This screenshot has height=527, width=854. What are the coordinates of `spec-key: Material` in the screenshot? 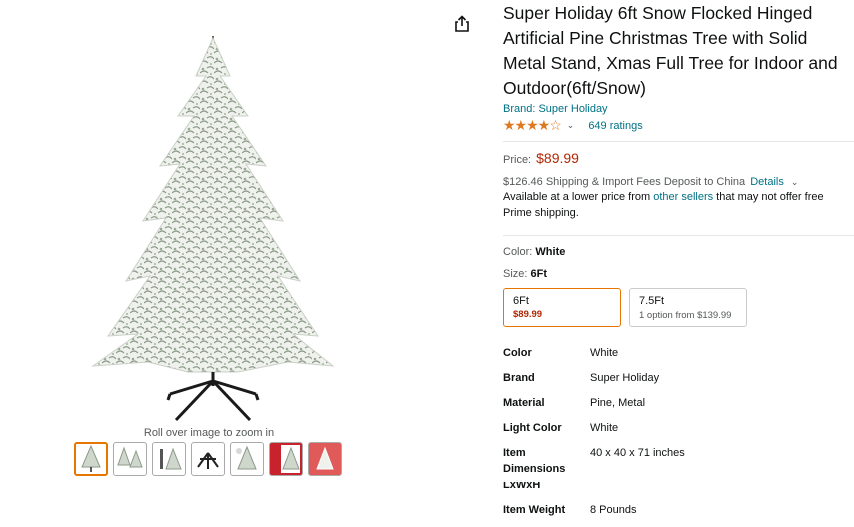 It's located at (524, 403).